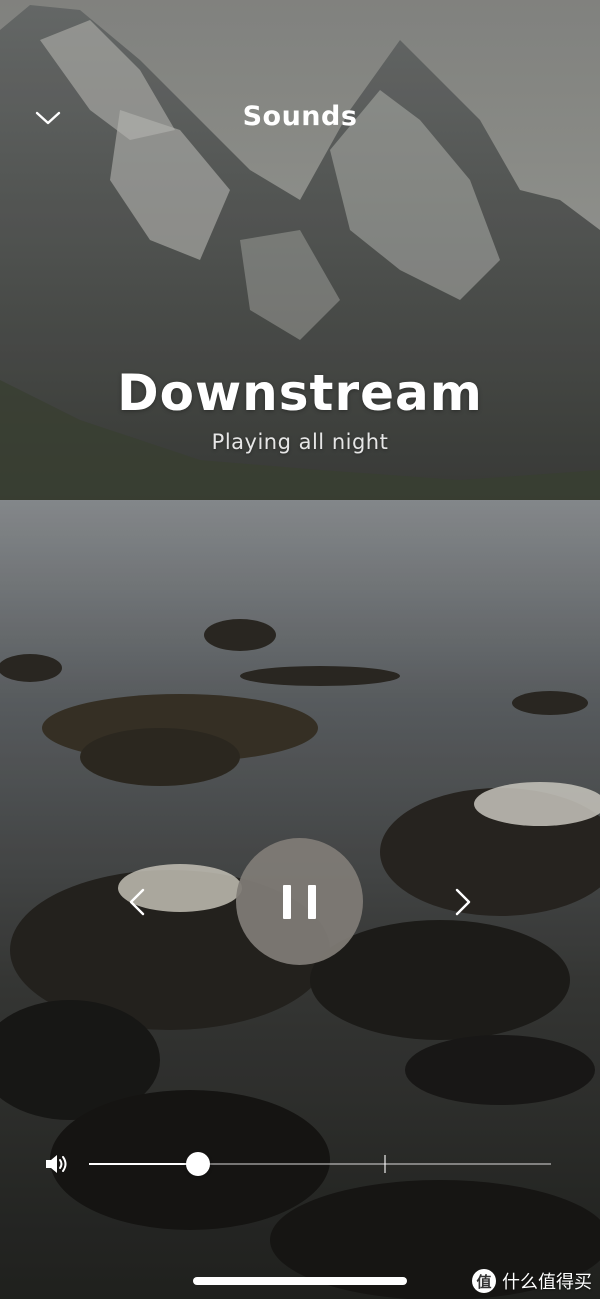 Image resolution: width=600 pixels, height=1299 pixels. Describe the element at coordinates (484, 1281) in the screenshot. I see `watermark-badge: 值` at that location.